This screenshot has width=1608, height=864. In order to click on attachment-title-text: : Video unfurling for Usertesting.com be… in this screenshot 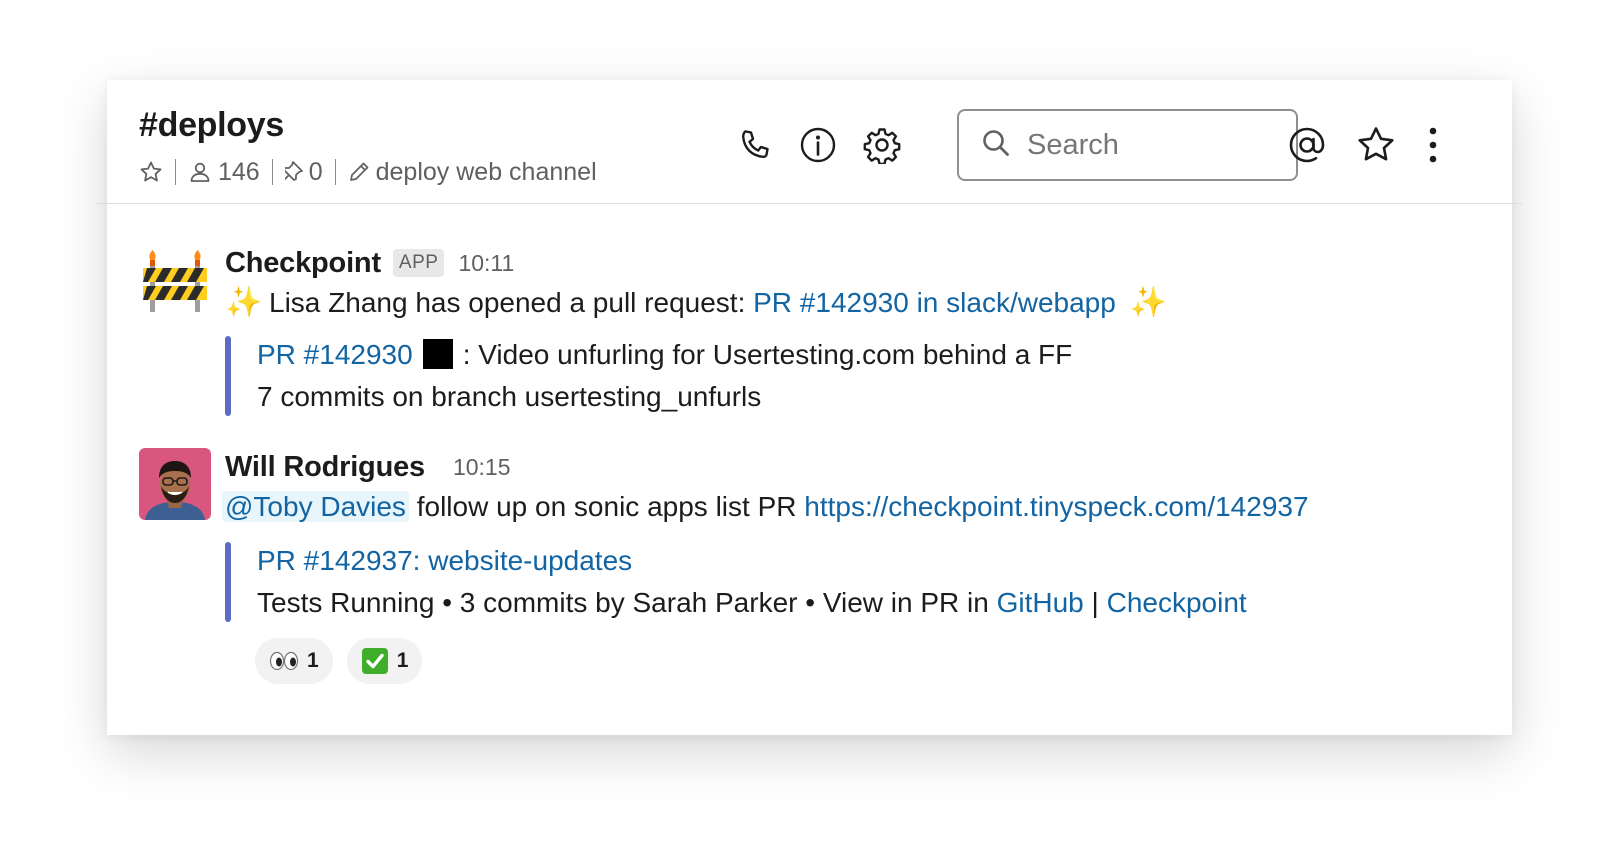, I will do `click(767, 354)`.